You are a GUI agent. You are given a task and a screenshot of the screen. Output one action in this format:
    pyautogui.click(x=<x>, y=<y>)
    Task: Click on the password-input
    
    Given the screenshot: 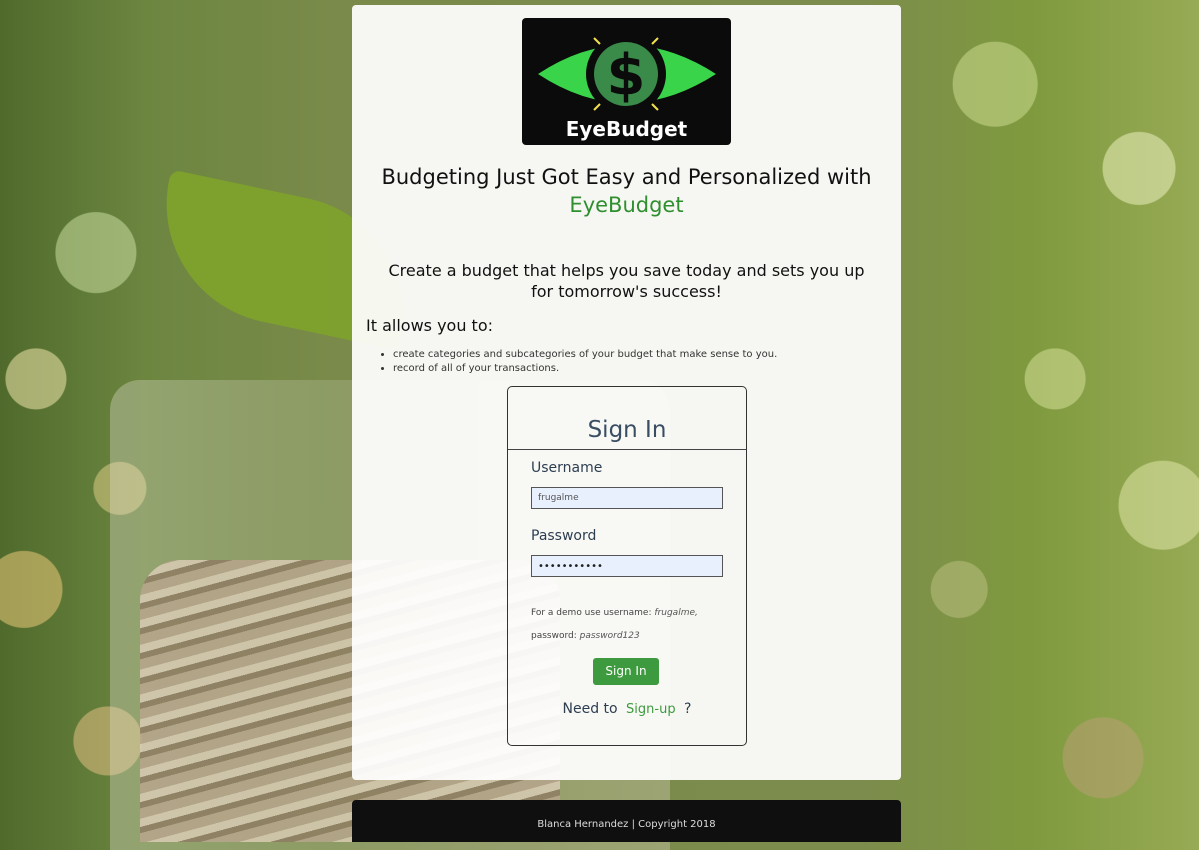 What is the action you would take?
    pyautogui.click(x=627, y=566)
    